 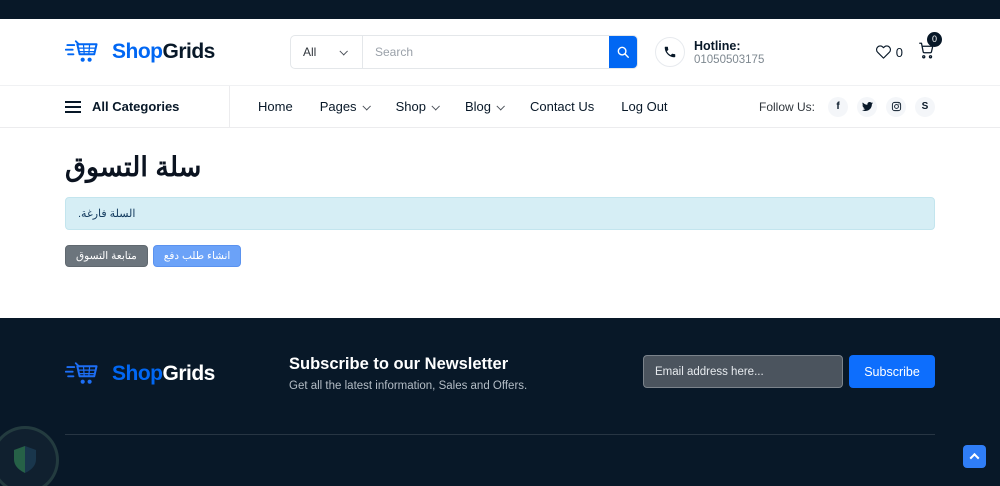 I want to click on nav-shop: Shop, so click(x=418, y=106).